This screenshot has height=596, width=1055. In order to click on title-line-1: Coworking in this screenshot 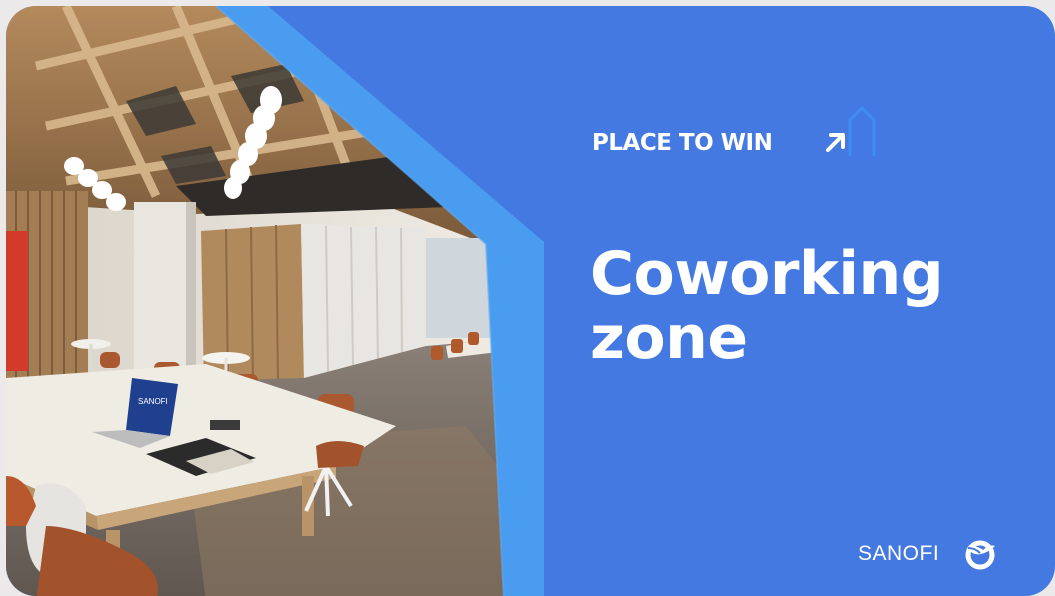, I will do `click(767, 274)`.